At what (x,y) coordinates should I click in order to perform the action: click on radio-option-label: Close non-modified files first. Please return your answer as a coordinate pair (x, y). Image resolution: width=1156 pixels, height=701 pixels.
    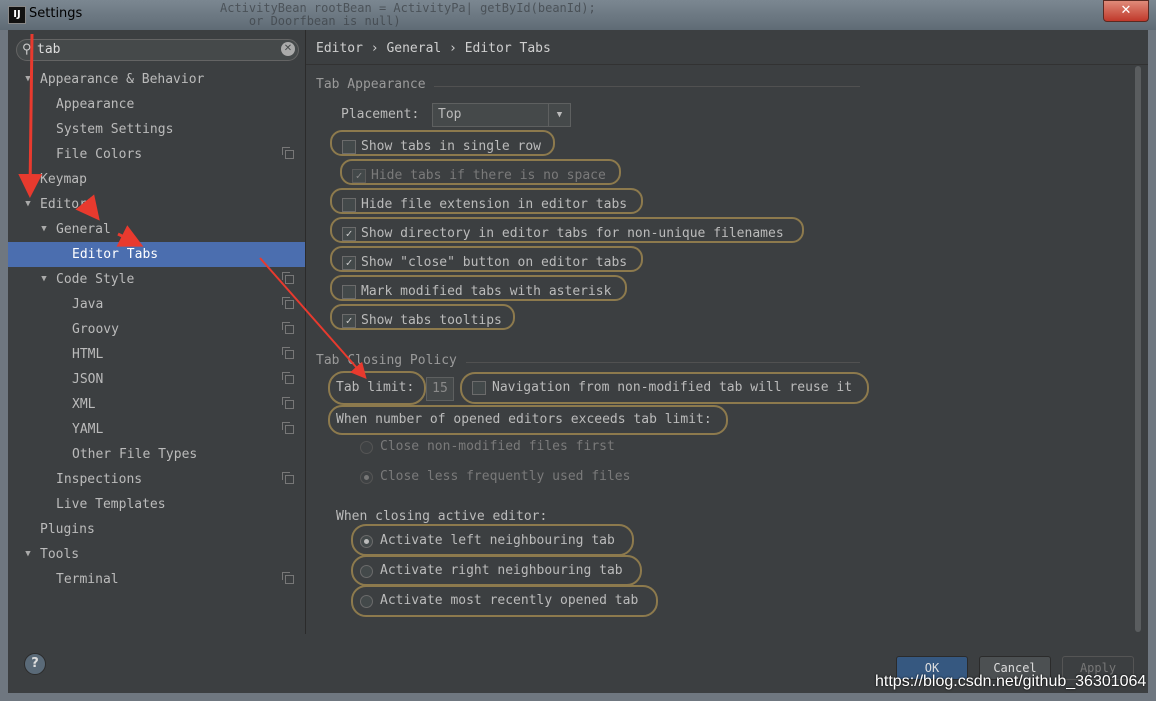
    Looking at the image, I should click on (497, 446).